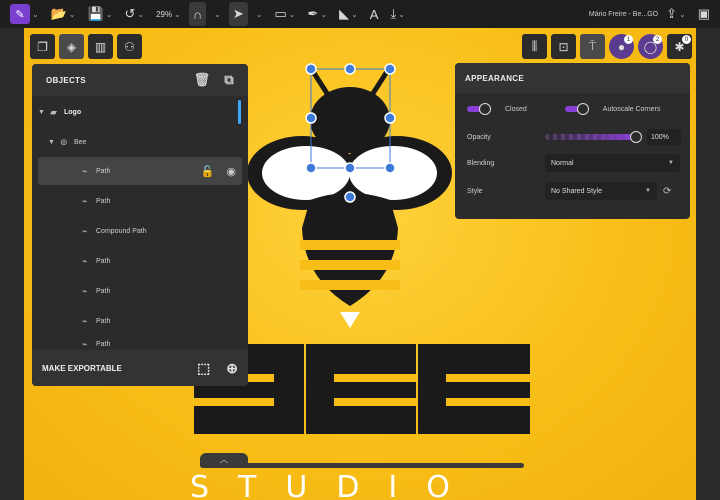 Image resolution: width=720 pixels, height=500 pixels. Describe the element at coordinates (202, 80) in the screenshot. I see `trash-icon: 🗑` at that location.